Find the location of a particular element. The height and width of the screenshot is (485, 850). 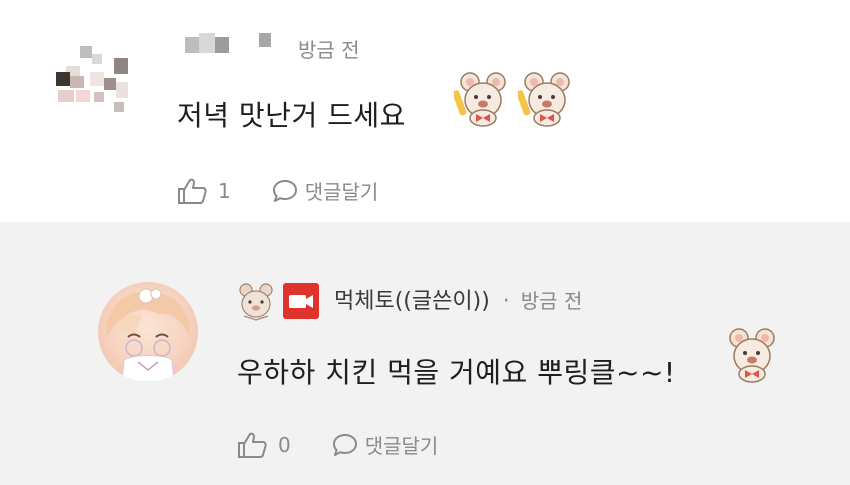

writer-badge-icon is located at coordinates (301, 301).